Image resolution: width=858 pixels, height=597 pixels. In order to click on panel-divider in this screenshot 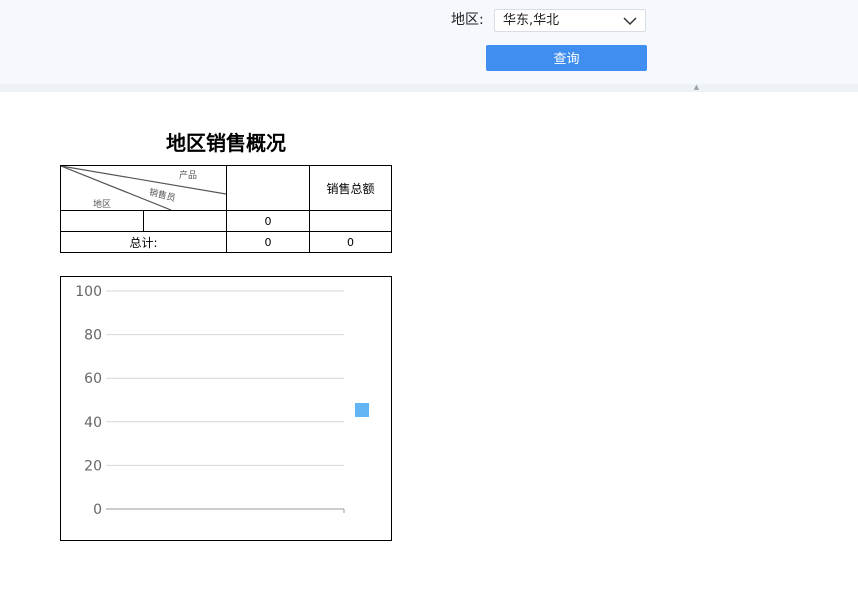, I will do `click(429, 88)`.